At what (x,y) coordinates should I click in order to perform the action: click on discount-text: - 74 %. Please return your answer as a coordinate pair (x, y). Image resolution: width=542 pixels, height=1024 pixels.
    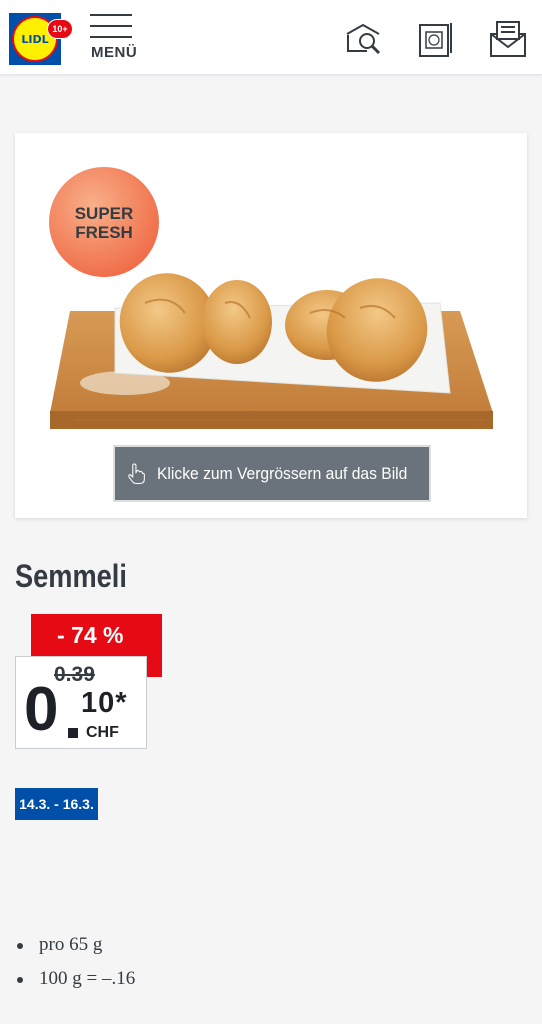
    Looking at the image, I should click on (90, 635).